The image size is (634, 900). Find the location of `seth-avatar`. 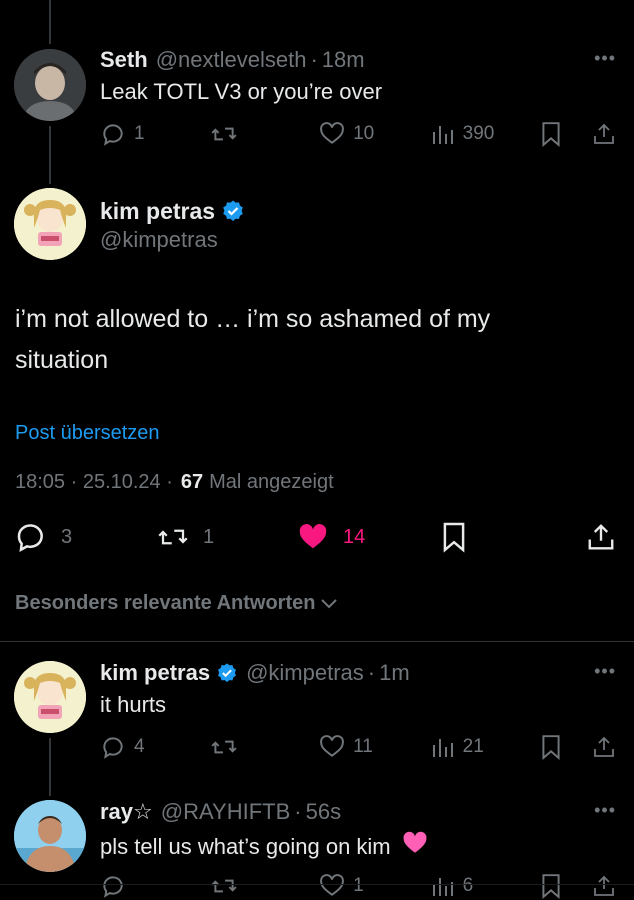

seth-avatar is located at coordinates (50, 85).